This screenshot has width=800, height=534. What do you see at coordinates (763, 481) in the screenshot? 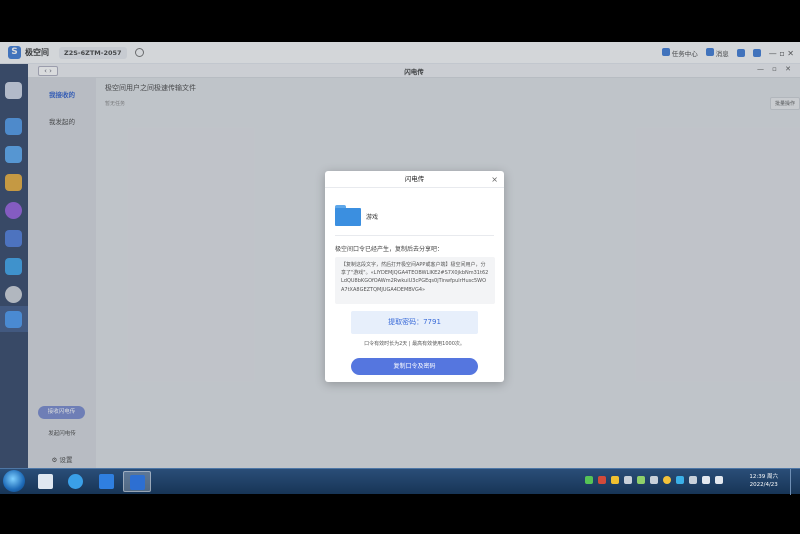
I see `clock: 12:39 周六 2022/4/23` at bounding box center [763, 481].